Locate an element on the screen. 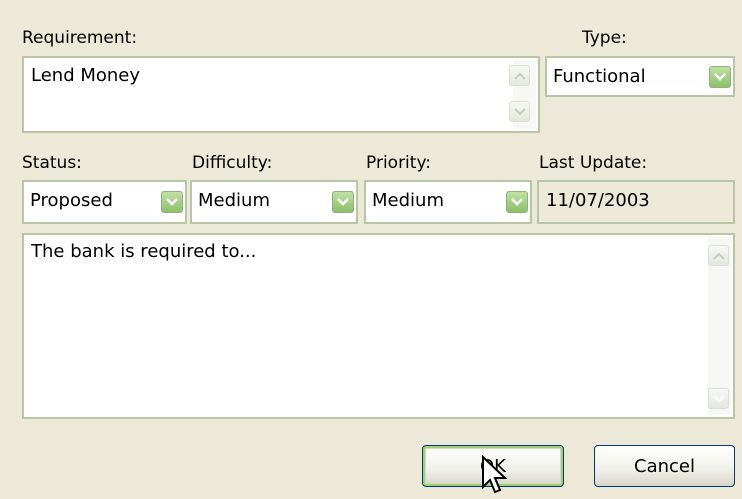  status-selected: Proposed is located at coordinates (71, 200).